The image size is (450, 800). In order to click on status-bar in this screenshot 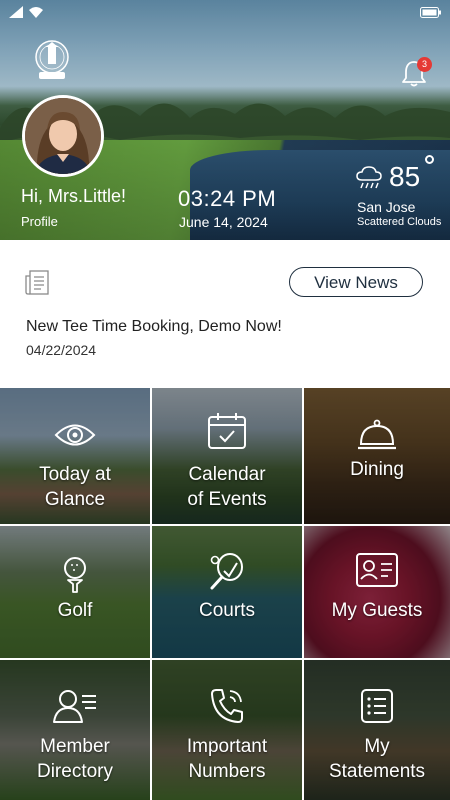, I will do `click(225, 13)`.